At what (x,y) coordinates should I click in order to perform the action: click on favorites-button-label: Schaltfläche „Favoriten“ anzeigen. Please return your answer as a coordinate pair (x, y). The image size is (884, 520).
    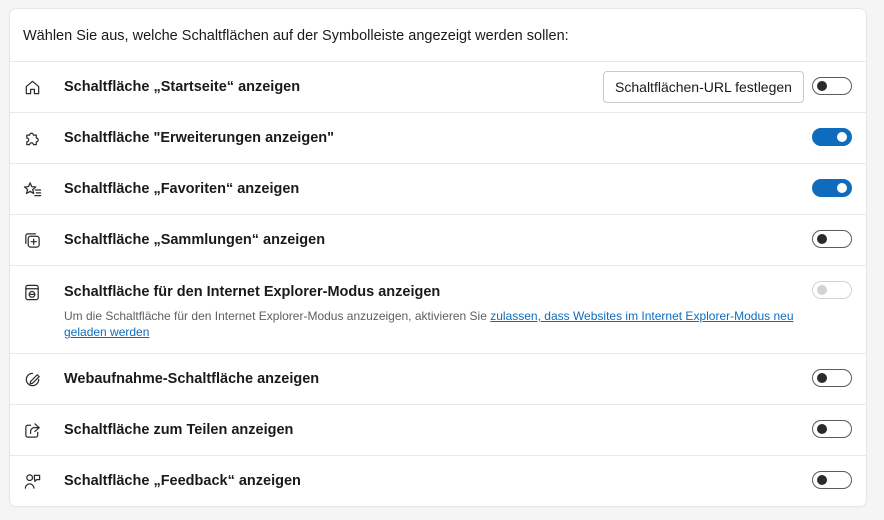
    Looking at the image, I should click on (182, 189).